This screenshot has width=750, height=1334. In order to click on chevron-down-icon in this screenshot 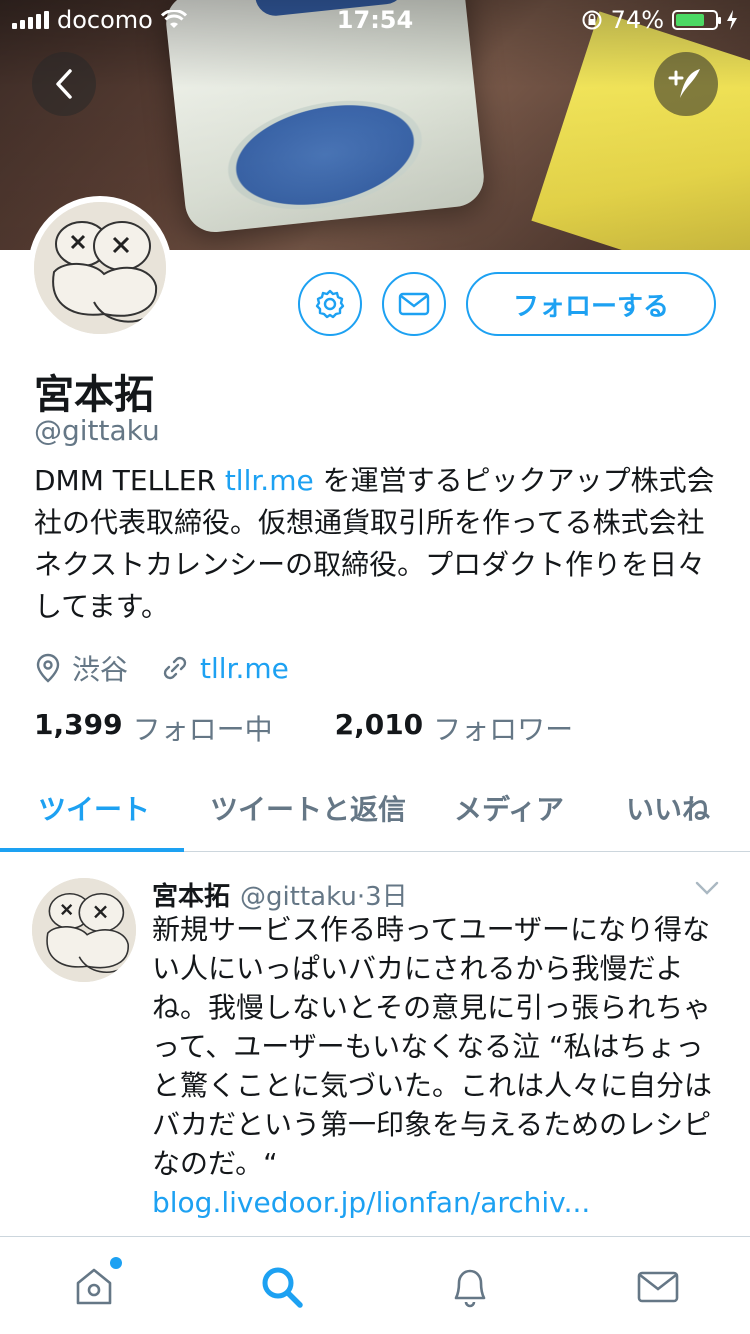, I will do `click(707, 888)`.